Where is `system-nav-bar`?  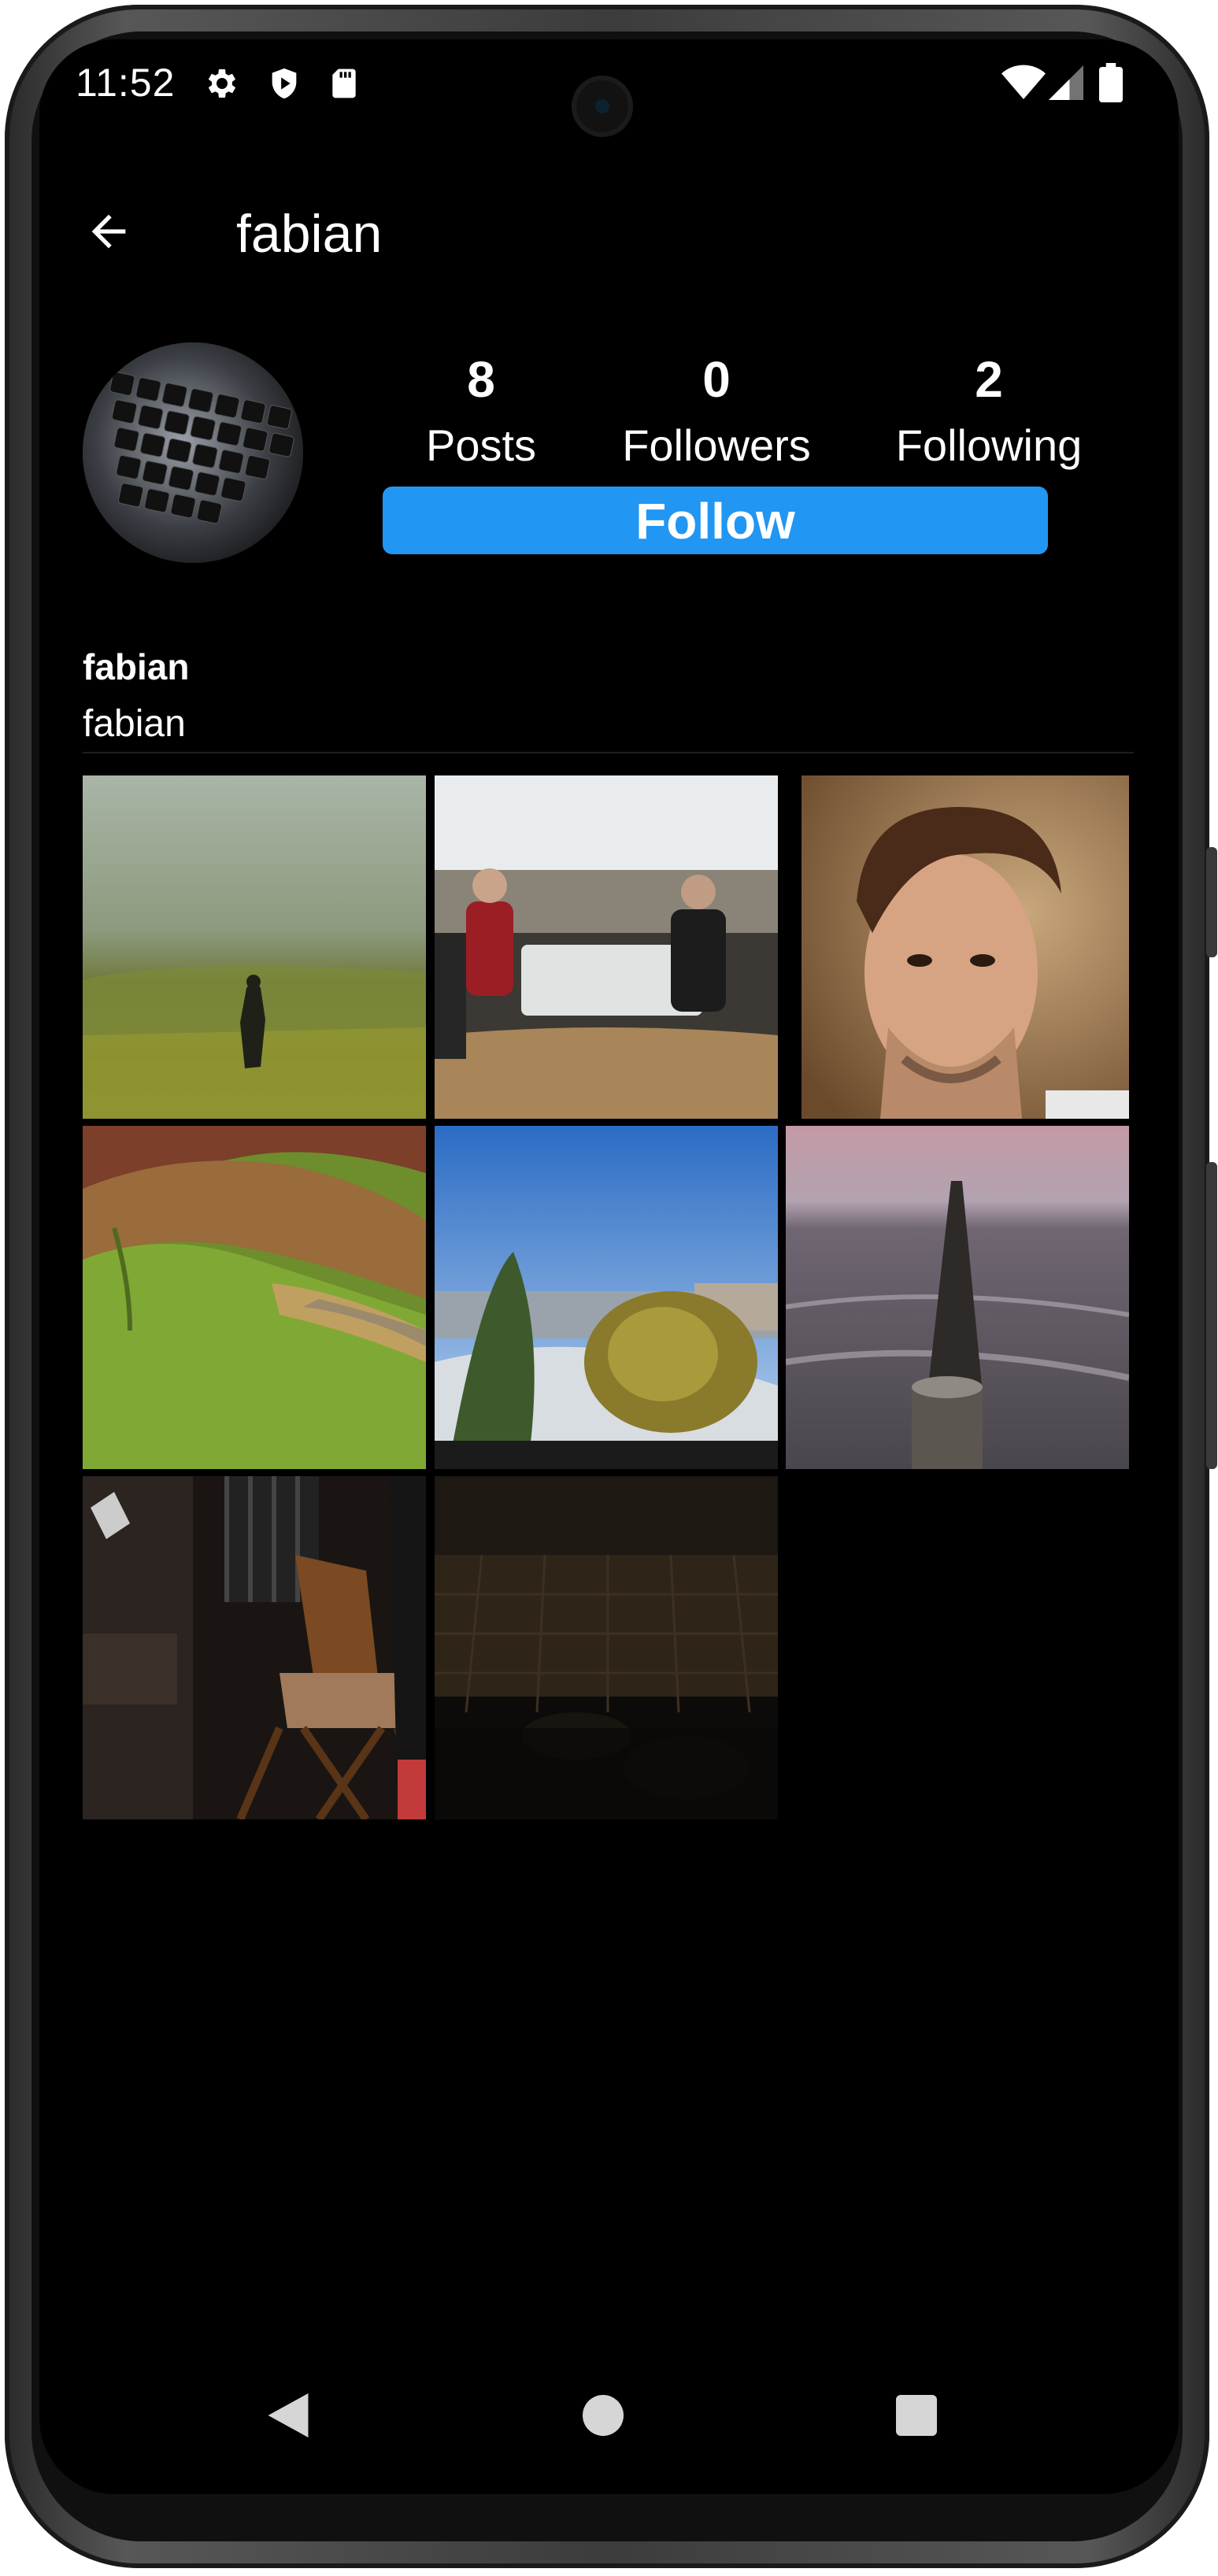
system-nav-bar is located at coordinates (609, 2419).